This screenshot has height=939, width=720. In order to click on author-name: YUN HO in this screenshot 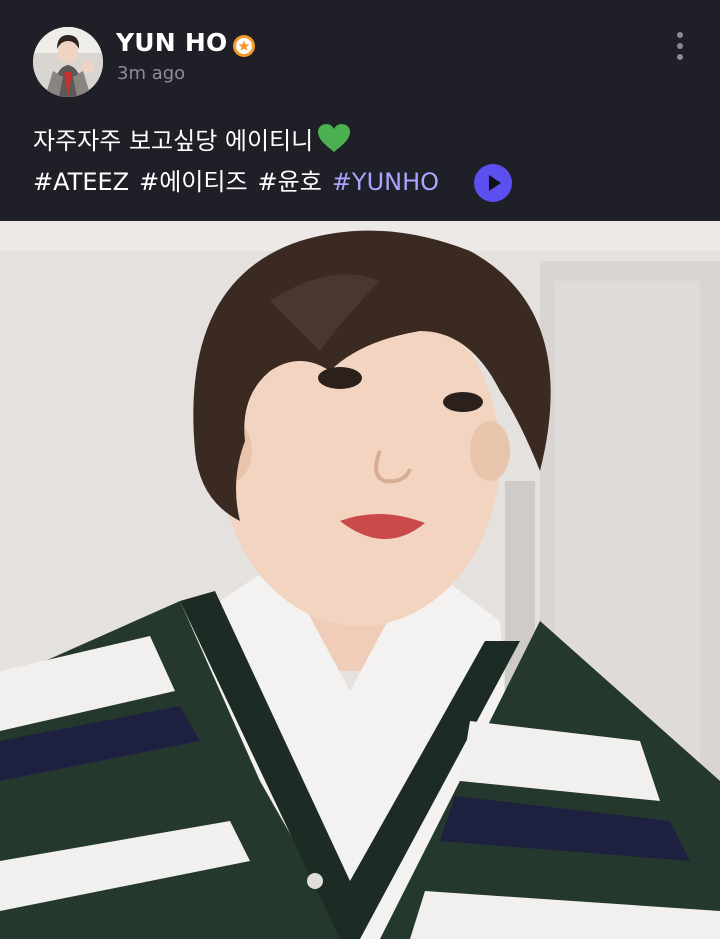, I will do `click(171, 42)`.